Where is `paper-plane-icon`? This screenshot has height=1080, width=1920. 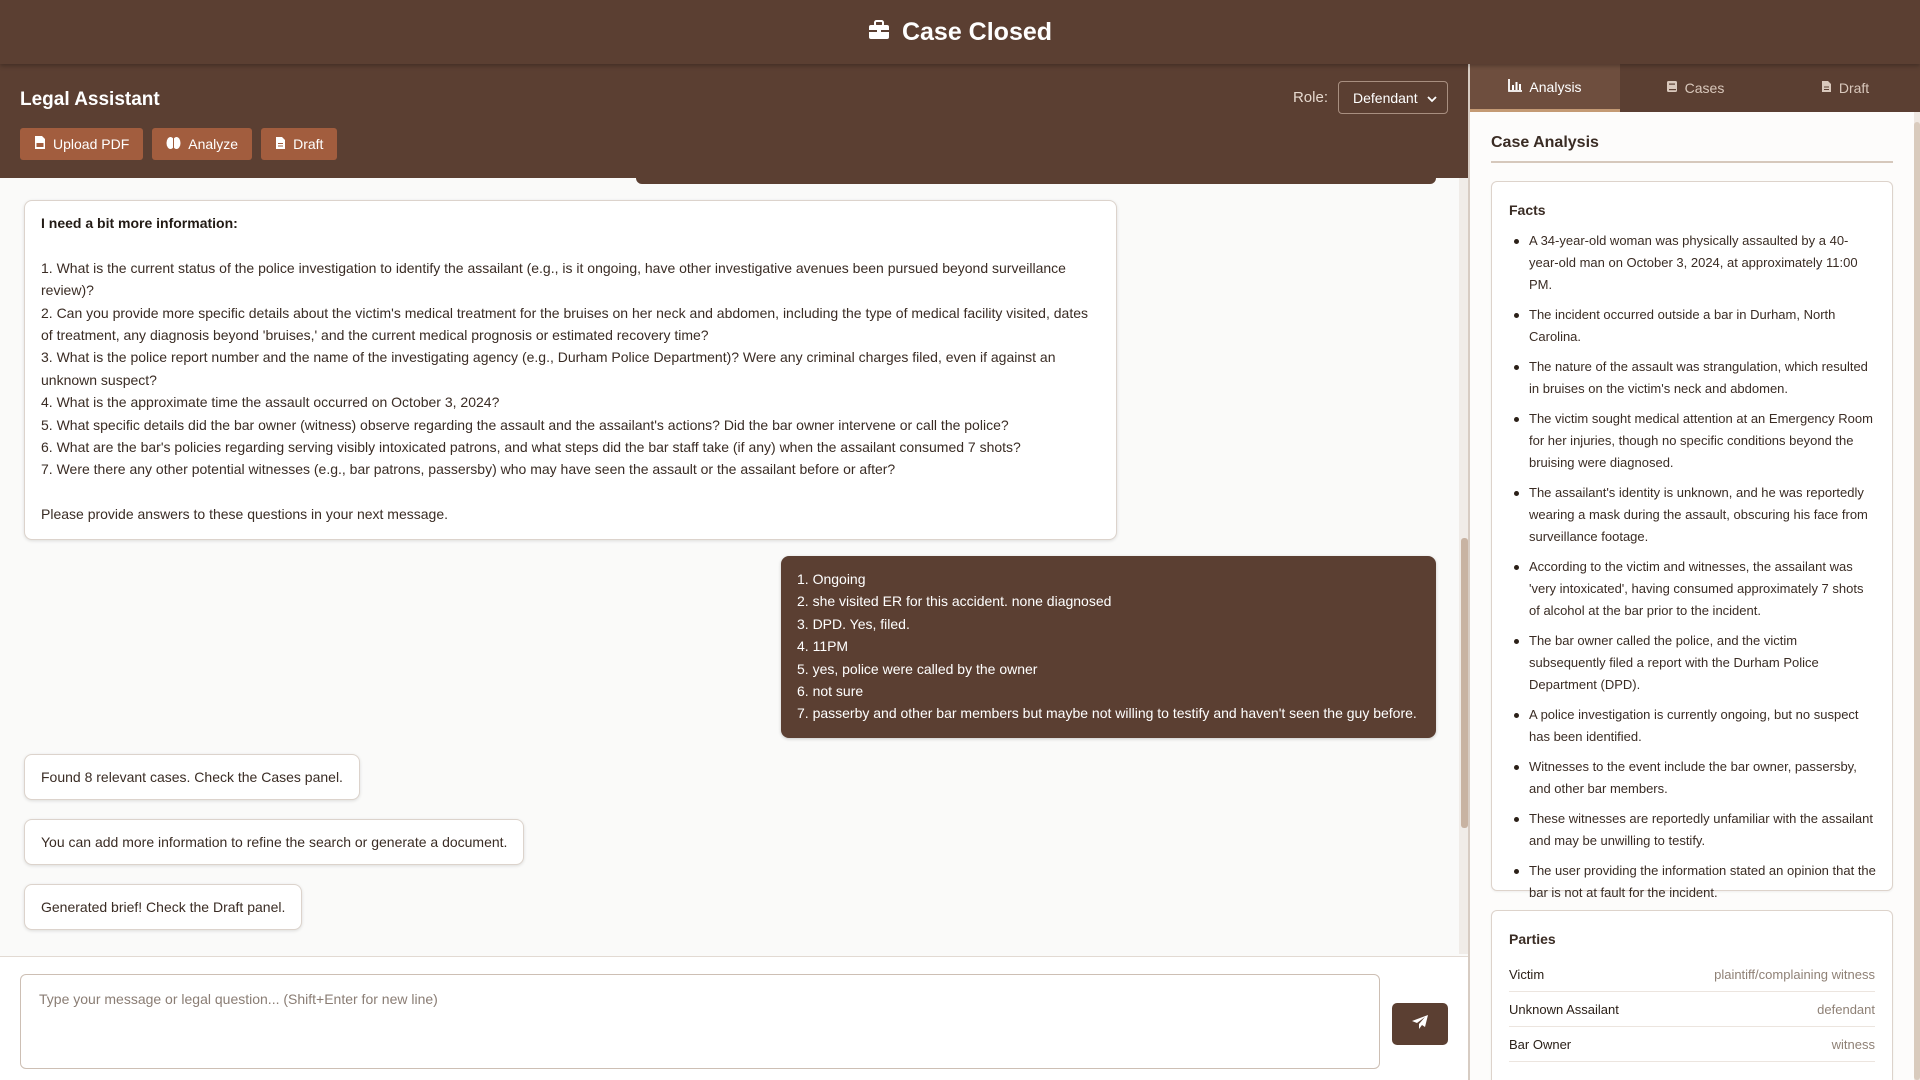 paper-plane-icon is located at coordinates (1420, 1024).